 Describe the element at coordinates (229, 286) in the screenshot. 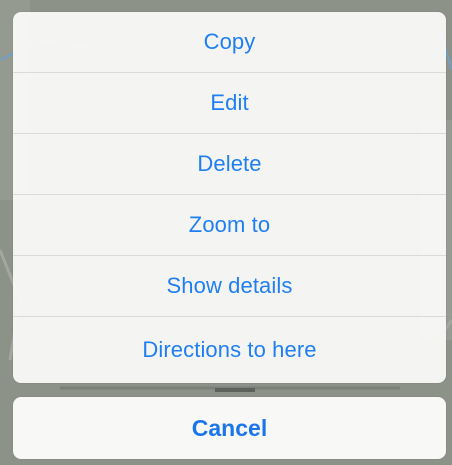

I see `show-details-button: Show details` at that location.